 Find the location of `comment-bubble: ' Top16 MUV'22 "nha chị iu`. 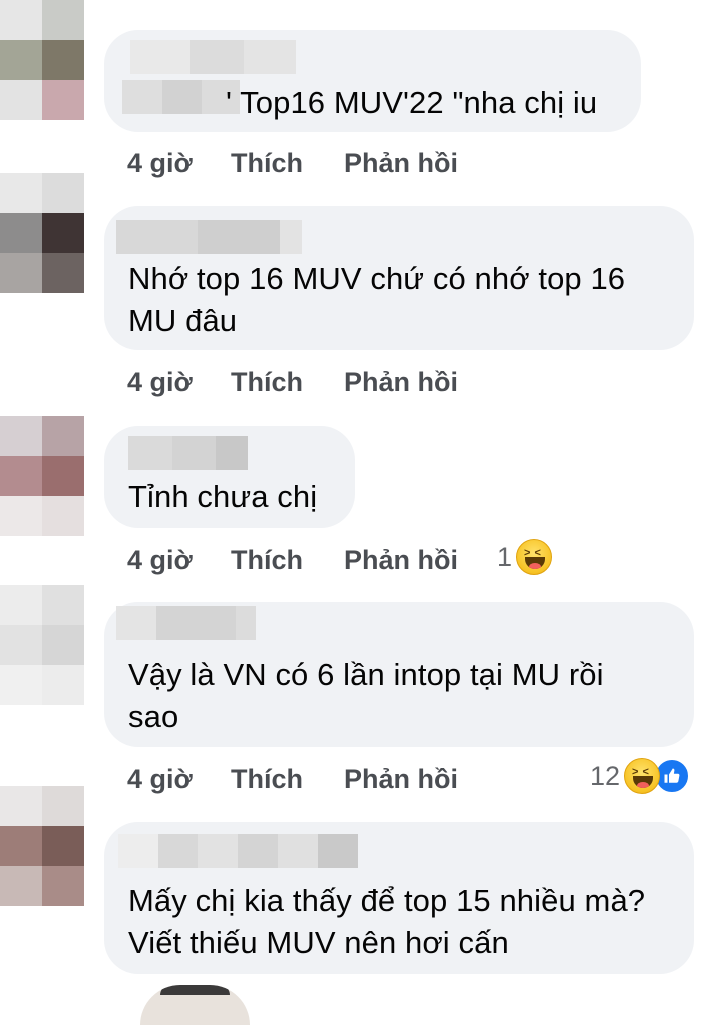

comment-bubble: ' Top16 MUV'22 "nha chị iu is located at coordinates (372, 81).